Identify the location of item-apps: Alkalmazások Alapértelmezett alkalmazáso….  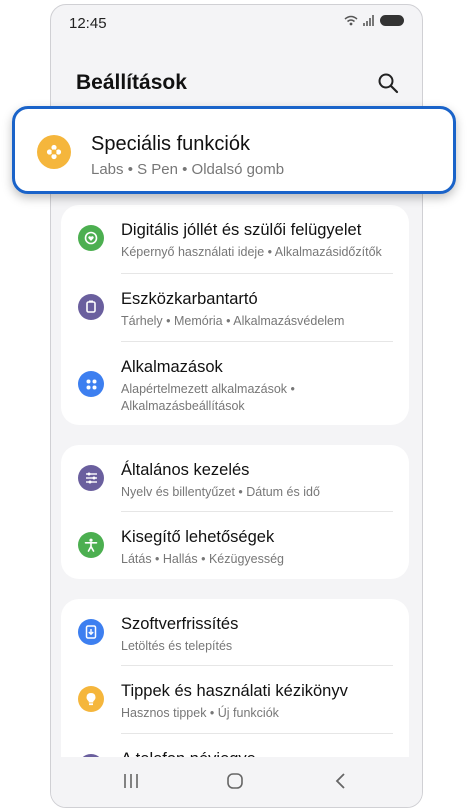
(235, 382).